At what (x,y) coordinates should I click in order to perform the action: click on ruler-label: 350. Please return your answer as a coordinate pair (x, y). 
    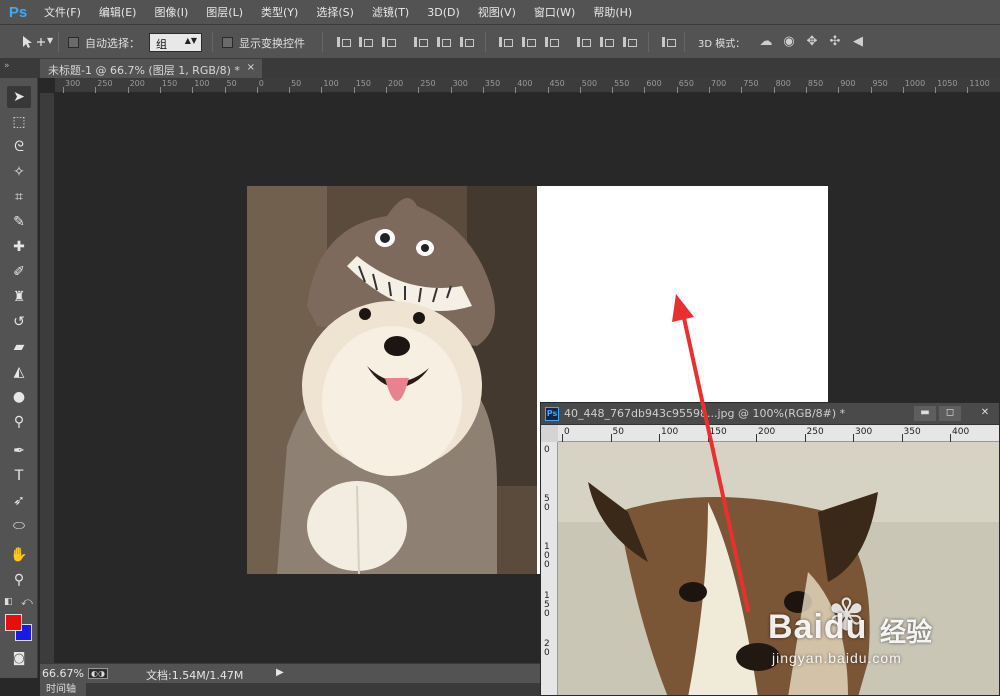
    Looking at the image, I should click on (912, 432).